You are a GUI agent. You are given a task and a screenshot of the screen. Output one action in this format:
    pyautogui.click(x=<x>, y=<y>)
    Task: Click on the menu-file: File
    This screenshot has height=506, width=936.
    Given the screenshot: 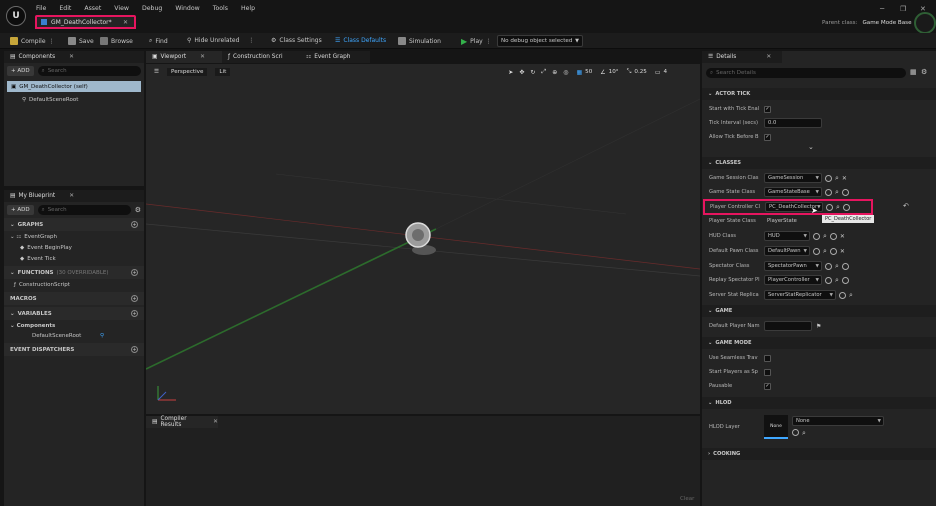 What is the action you would take?
    pyautogui.click(x=41, y=8)
    